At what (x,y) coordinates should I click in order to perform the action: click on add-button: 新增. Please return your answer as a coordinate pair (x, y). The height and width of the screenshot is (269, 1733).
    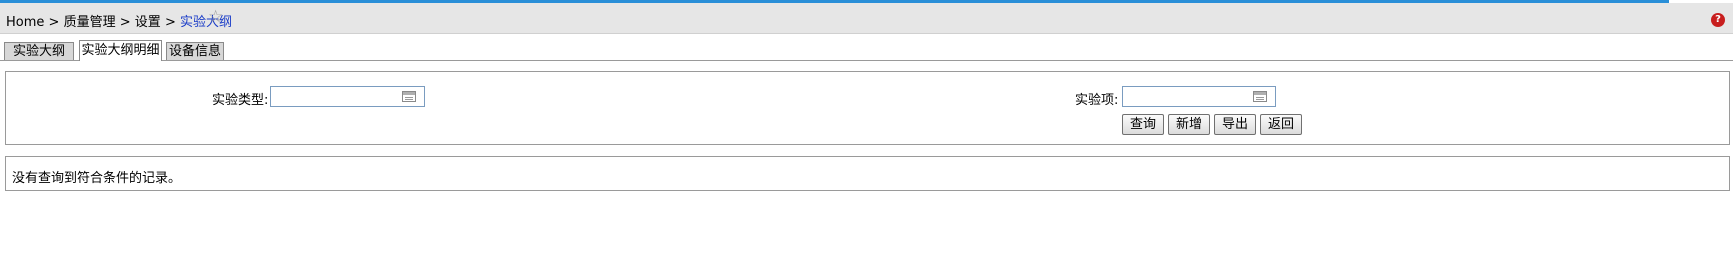
    Looking at the image, I should click on (1189, 124).